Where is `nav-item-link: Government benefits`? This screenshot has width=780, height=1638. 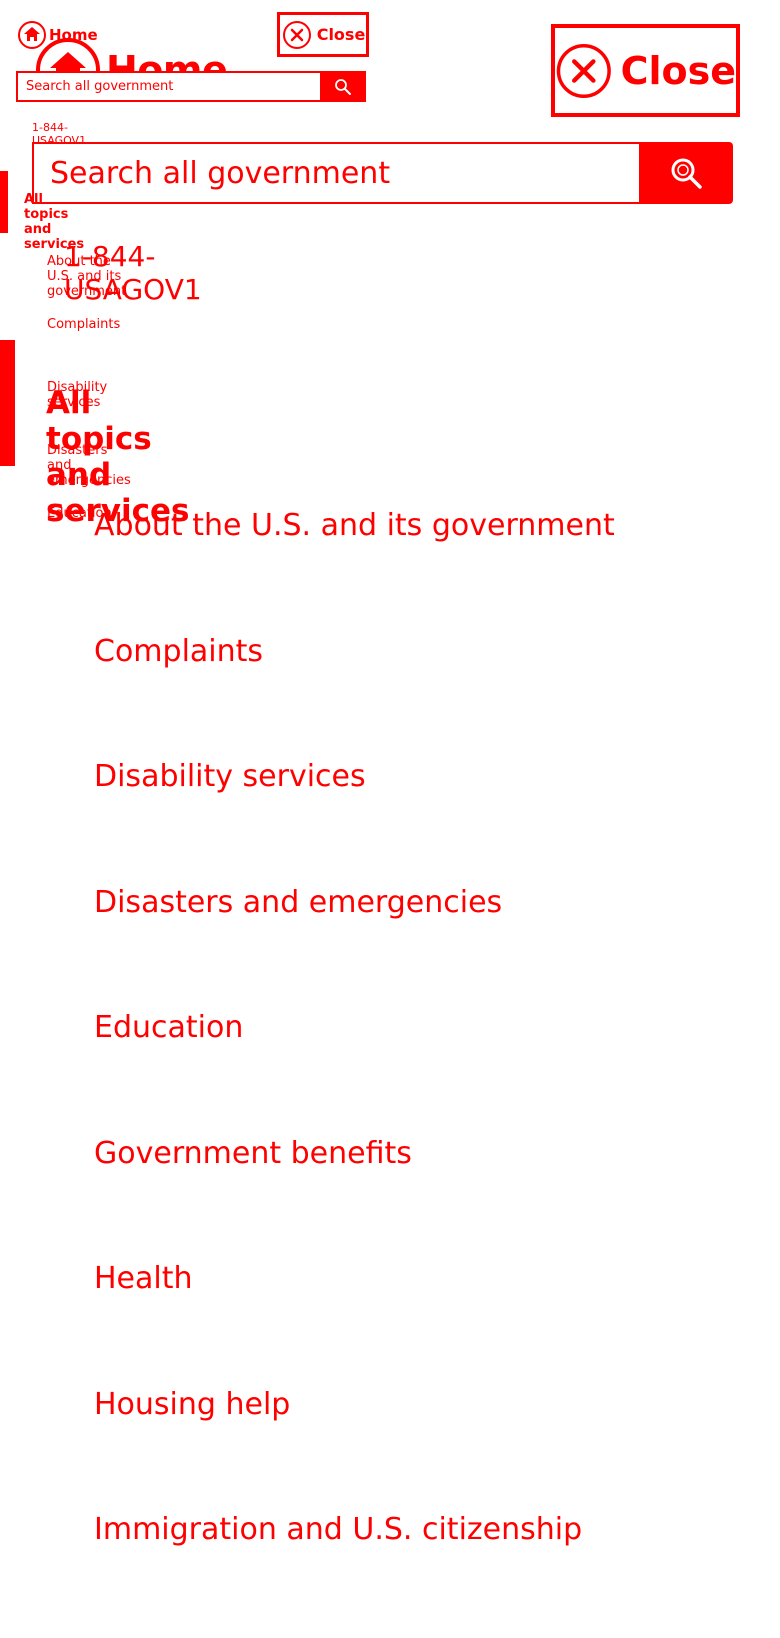
nav-item-link: Government benefits is located at coordinates (253, 1153).